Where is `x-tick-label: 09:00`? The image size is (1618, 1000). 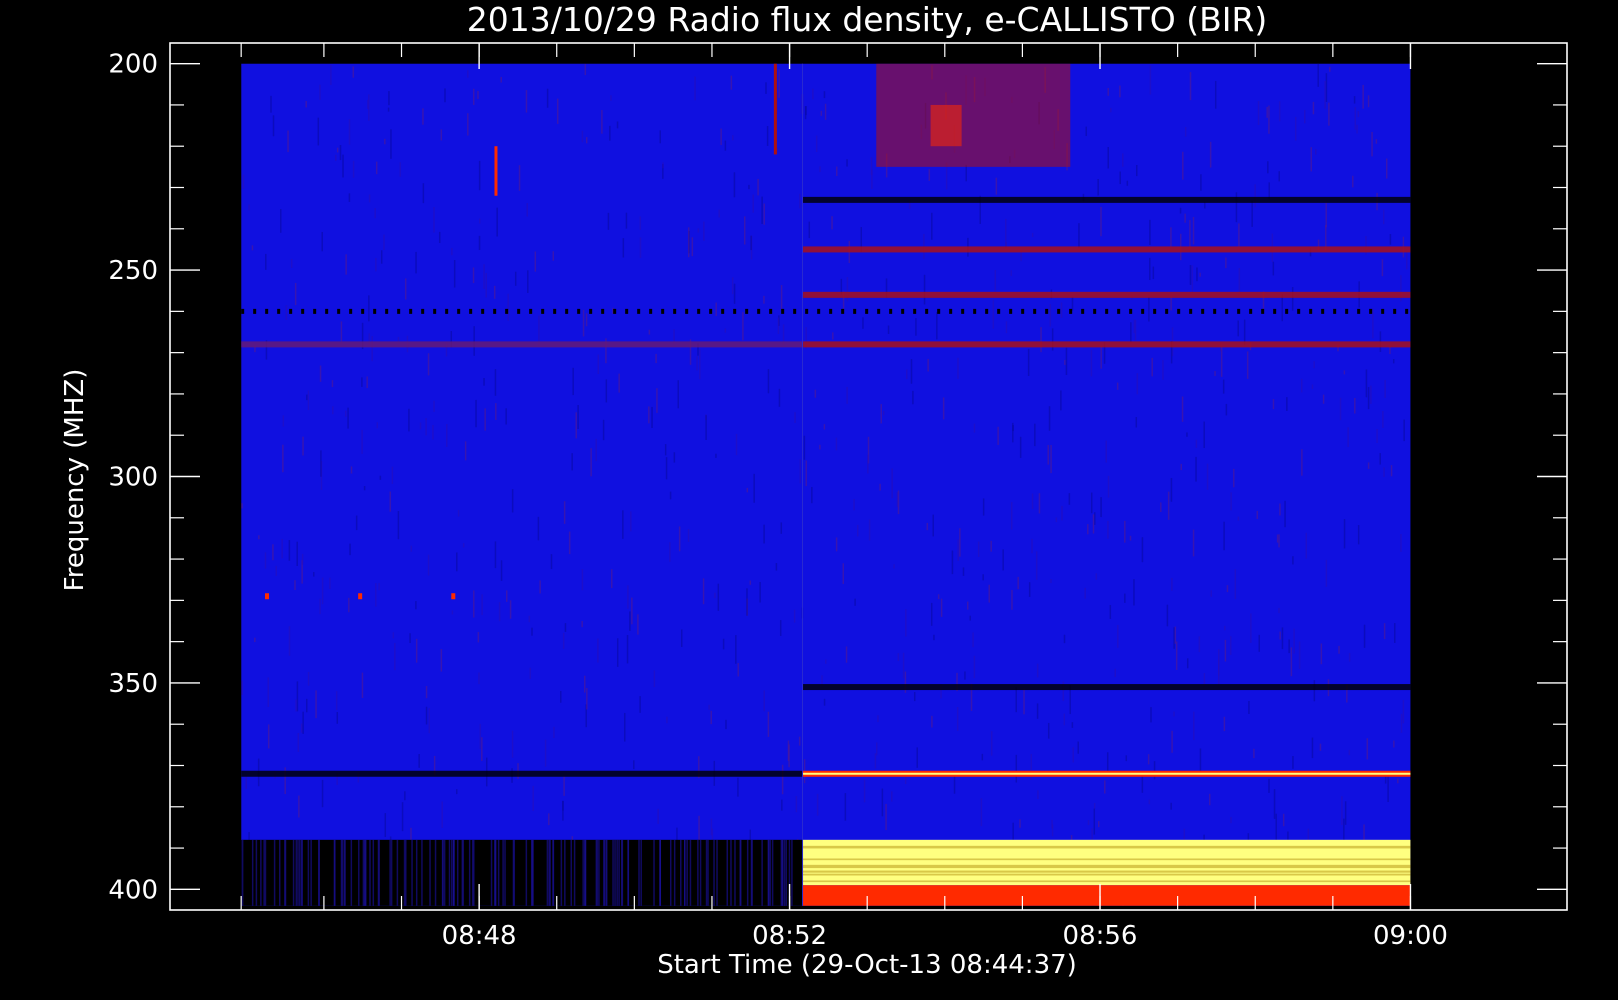
x-tick-label: 09:00 is located at coordinates (1410, 936).